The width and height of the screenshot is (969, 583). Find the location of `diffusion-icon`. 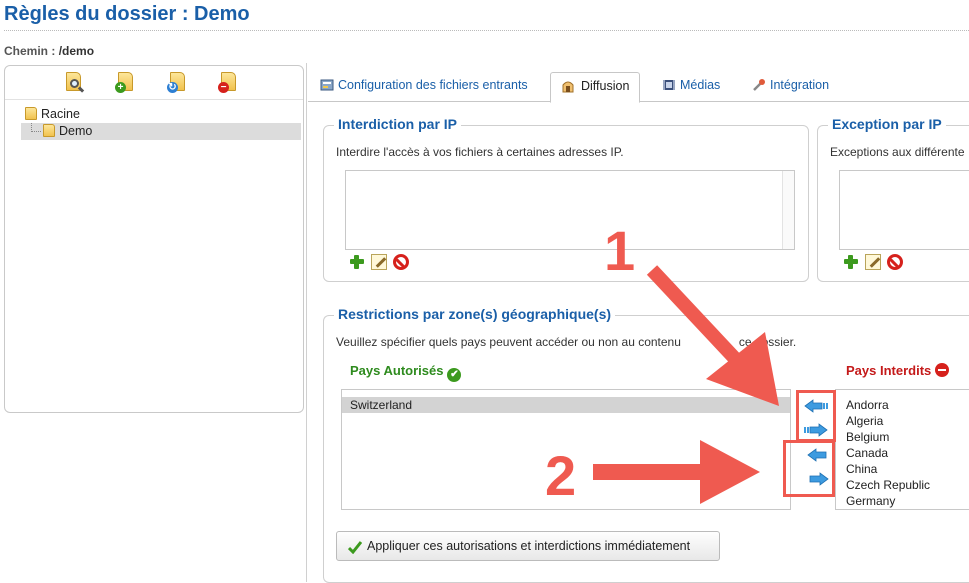

diffusion-icon is located at coordinates (568, 87).